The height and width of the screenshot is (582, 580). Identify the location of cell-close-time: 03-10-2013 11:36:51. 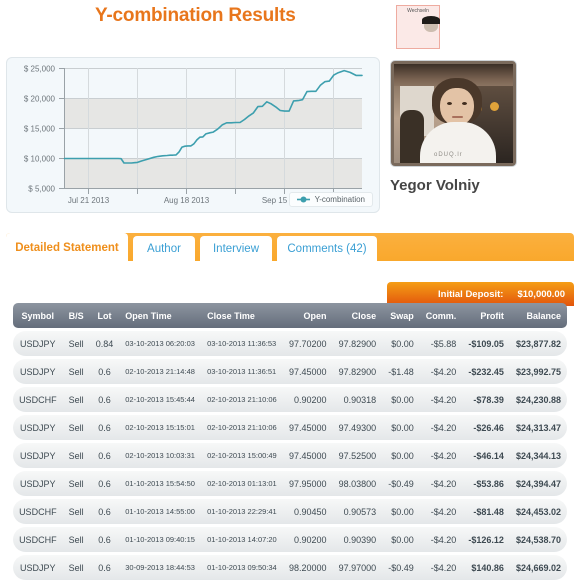
(242, 371).